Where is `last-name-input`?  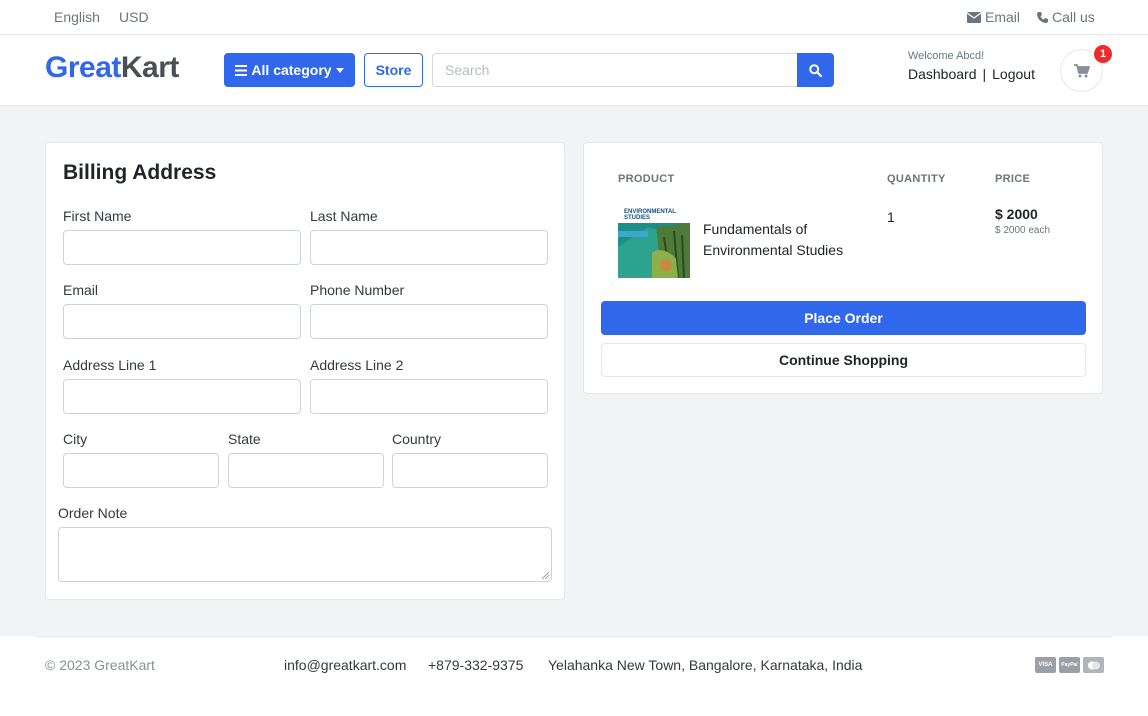
last-name-input is located at coordinates (429, 247).